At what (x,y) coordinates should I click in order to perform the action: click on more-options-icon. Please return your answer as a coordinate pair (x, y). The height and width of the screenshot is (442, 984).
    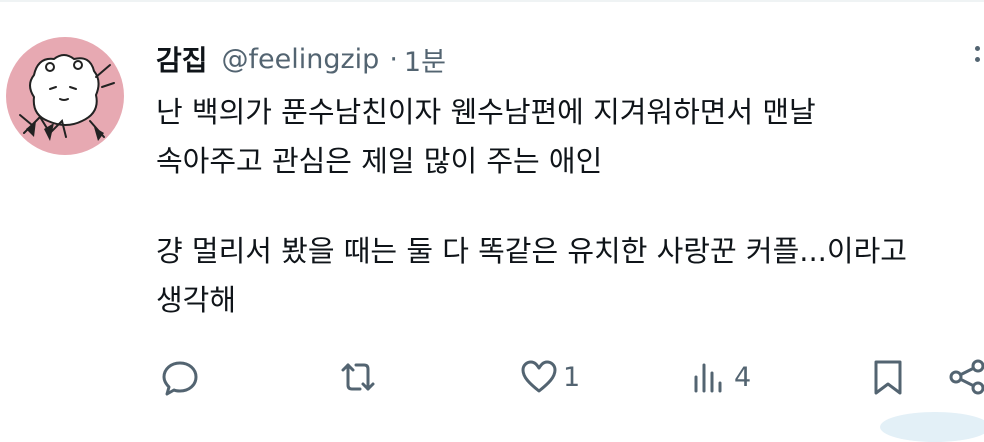
    Looking at the image, I should click on (978, 62).